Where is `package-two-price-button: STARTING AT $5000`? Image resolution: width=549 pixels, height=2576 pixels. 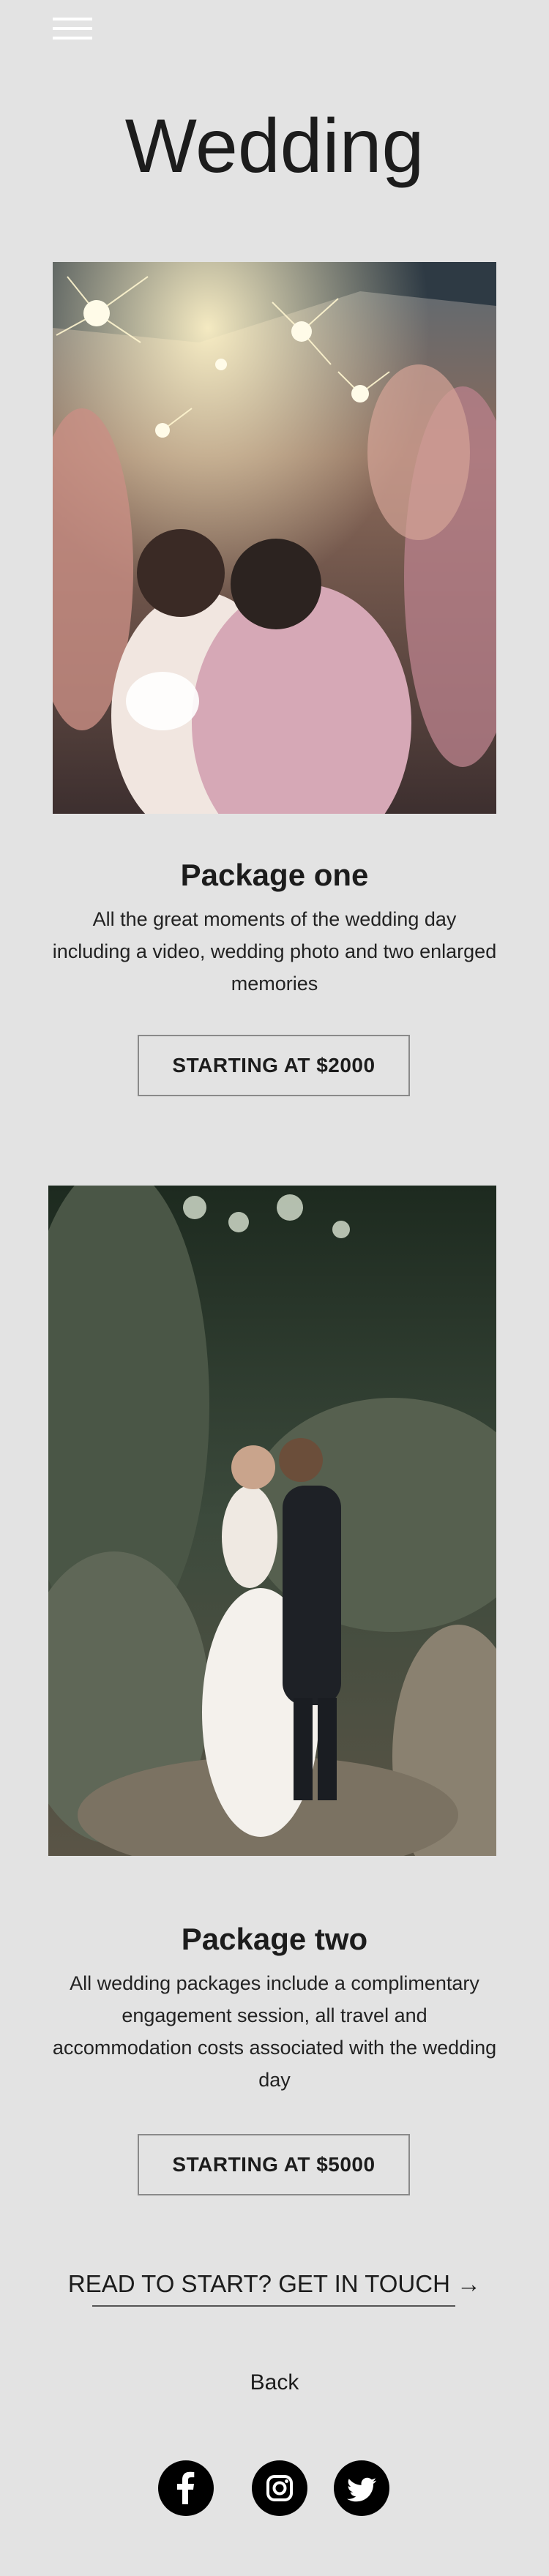 package-two-price-button: STARTING AT $5000 is located at coordinates (274, 2164).